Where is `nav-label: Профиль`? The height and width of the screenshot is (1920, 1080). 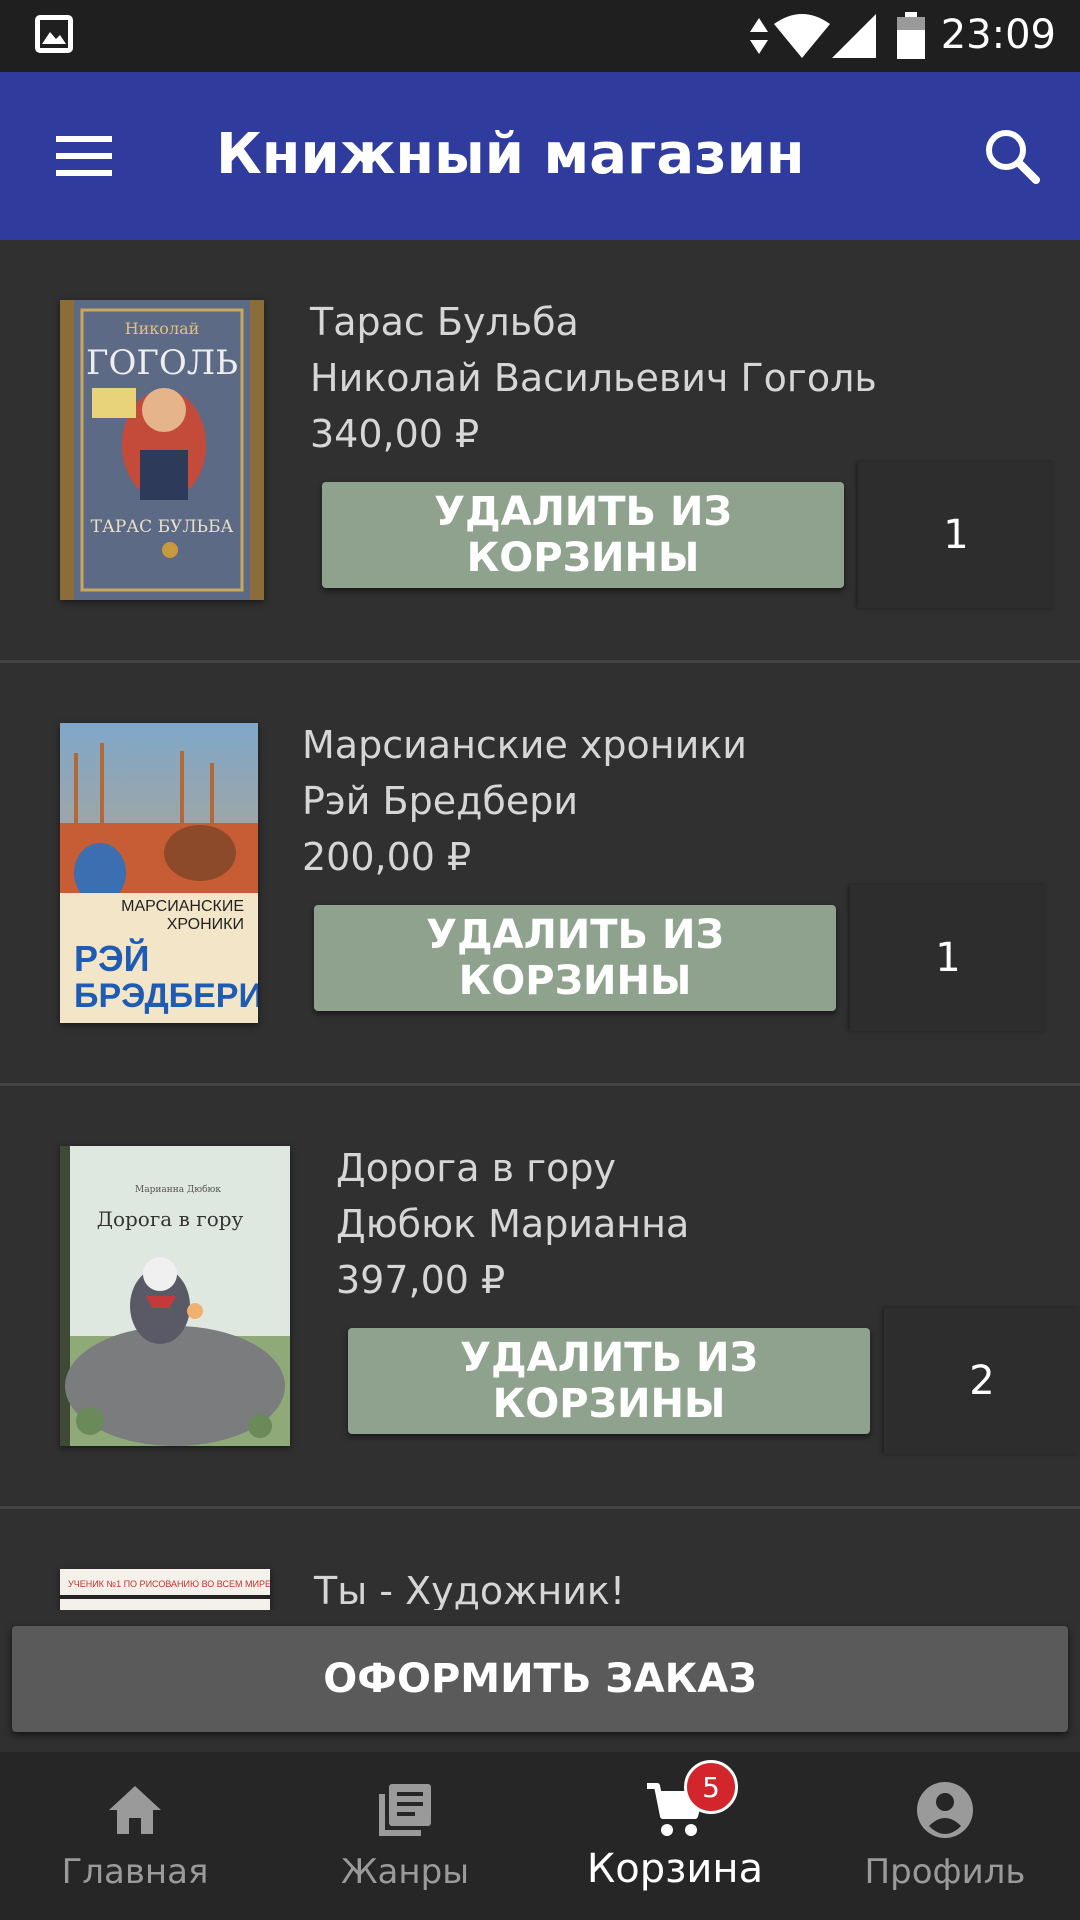
nav-label: Профиль is located at coordinates (945, 1872).